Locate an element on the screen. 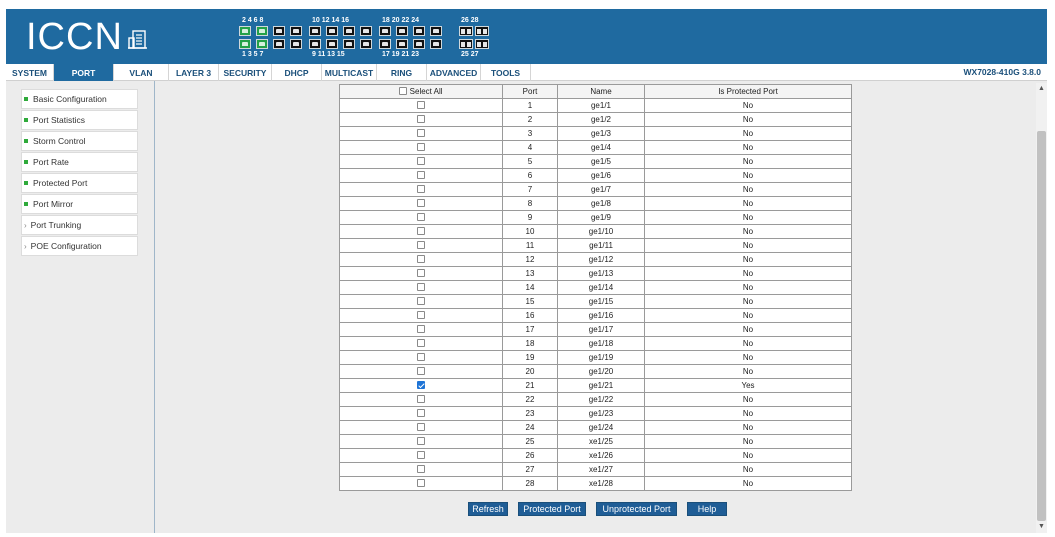 The width and height of the screenshot is (1055, 537). sidebar-item-port-rate: Port Rate is located at coordinates (79, 162).